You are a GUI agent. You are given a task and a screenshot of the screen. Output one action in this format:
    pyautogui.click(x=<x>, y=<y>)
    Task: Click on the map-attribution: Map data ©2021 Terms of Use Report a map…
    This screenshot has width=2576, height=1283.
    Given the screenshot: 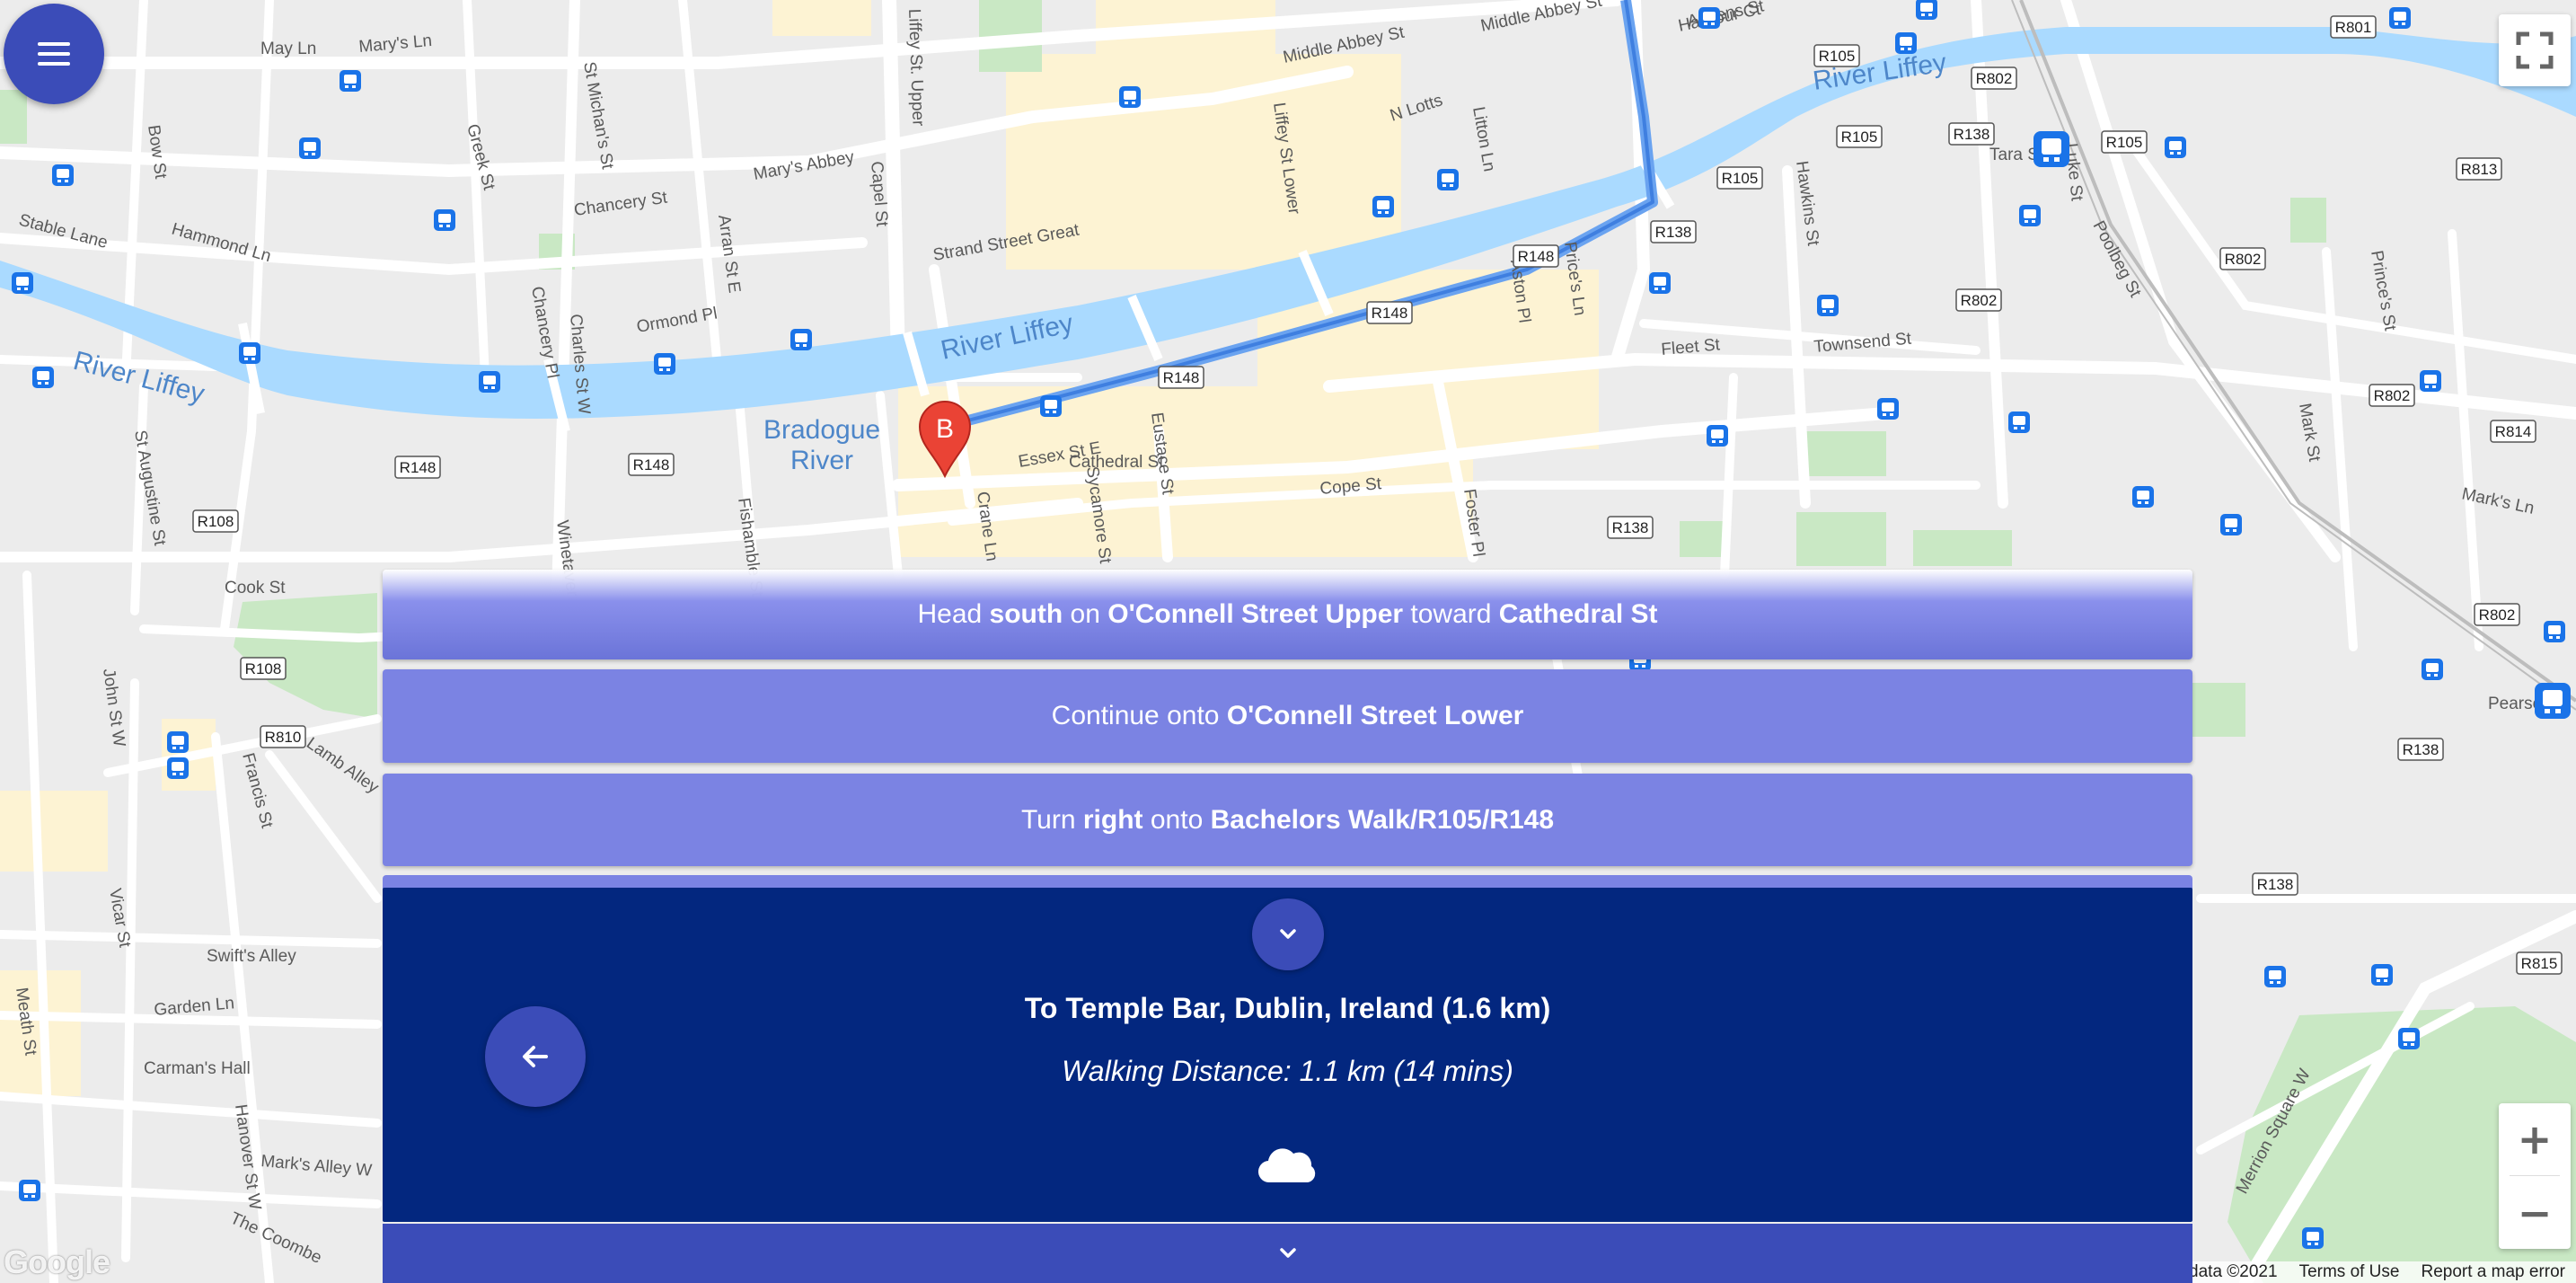 What is the action you would take?
    pyautogui.click(x=2357, y=1272)
    